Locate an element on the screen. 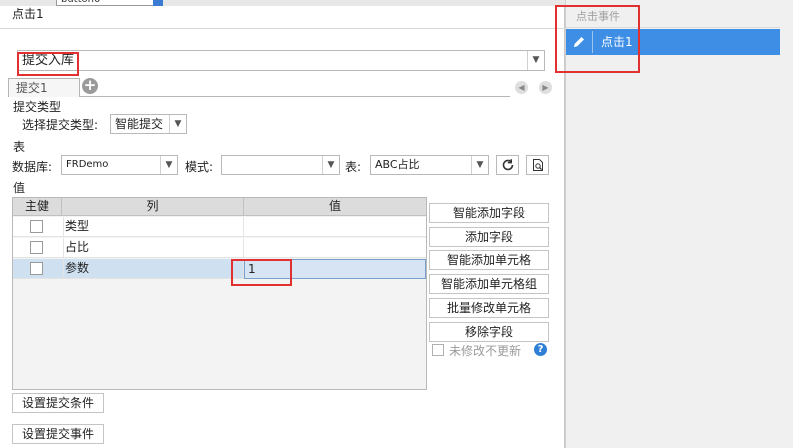 This screenshot has width=793, height=448. submit-mode-value: 智能提交 is located at coordinates (139, 124).